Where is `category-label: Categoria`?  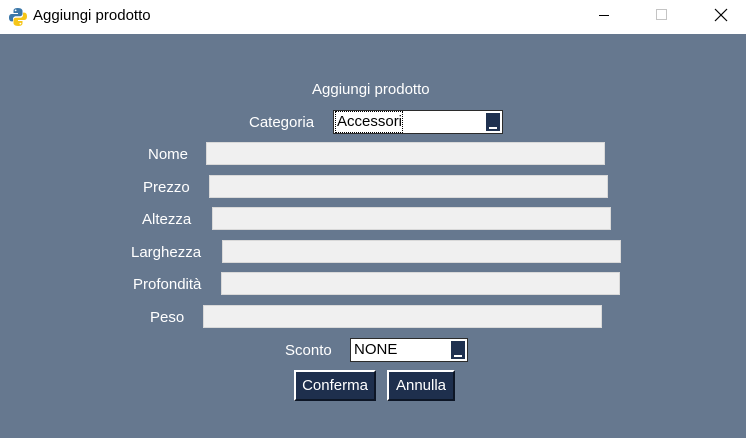
category-label: Categoria is located at coordinates (282, 122).